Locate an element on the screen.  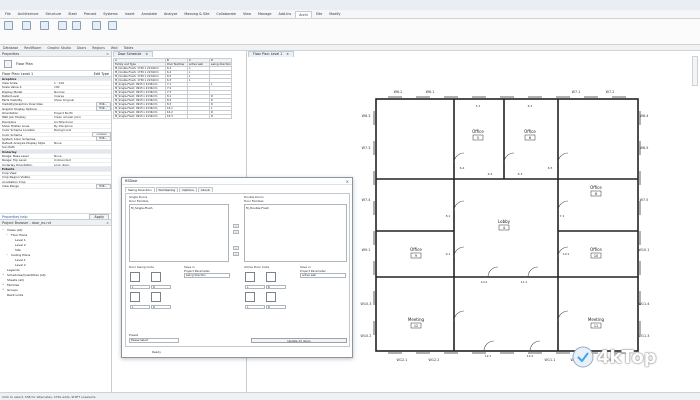
dialog-tab: Swing Direction is located at coordinates (140, 189).